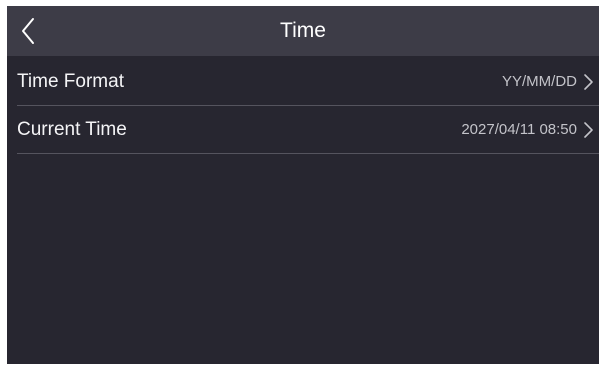 Image resolution: width=602 pixels, height=365 pixels. Describe the element at coordinates (303, 130) in the screenshot. I see `setting-row-current-time: Current Time 2027/04/11 08:50` at that location.